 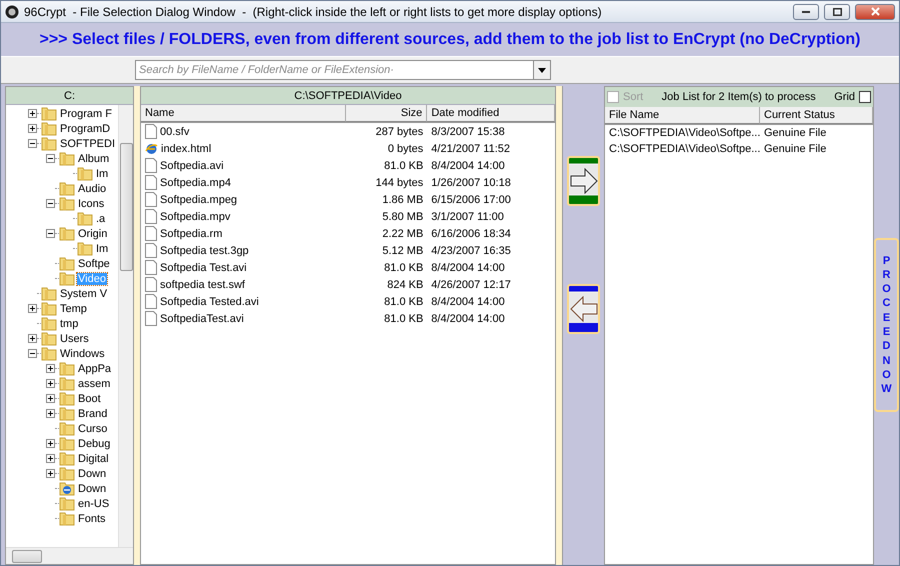 I want to click on folder-item: Users, so click(x=74, y=338).